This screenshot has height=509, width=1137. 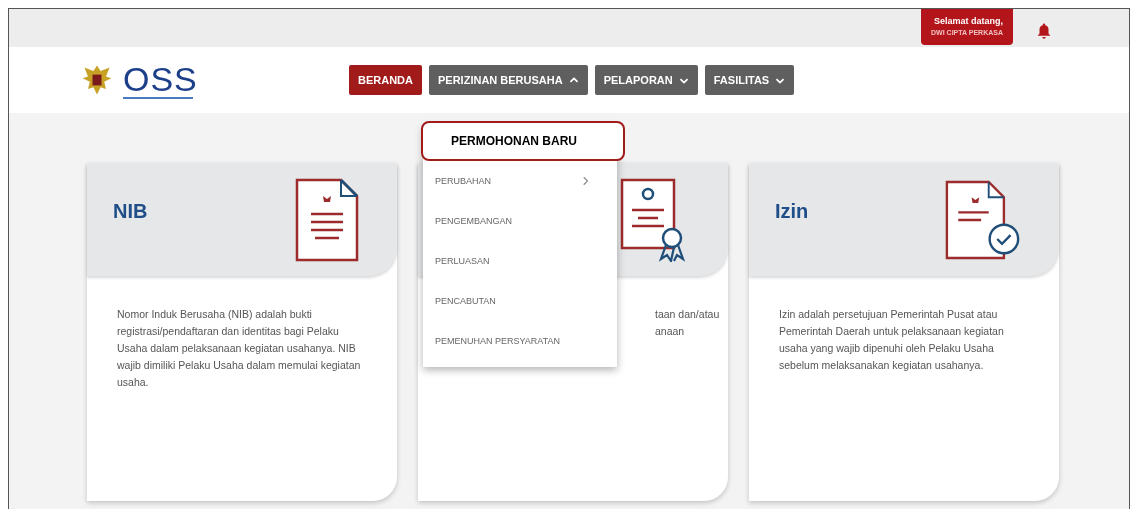 What do you see at coordinates (749, 80) in the screenshot?
I see `nav-button: FASILITAS` at bounding box center [749, 80].